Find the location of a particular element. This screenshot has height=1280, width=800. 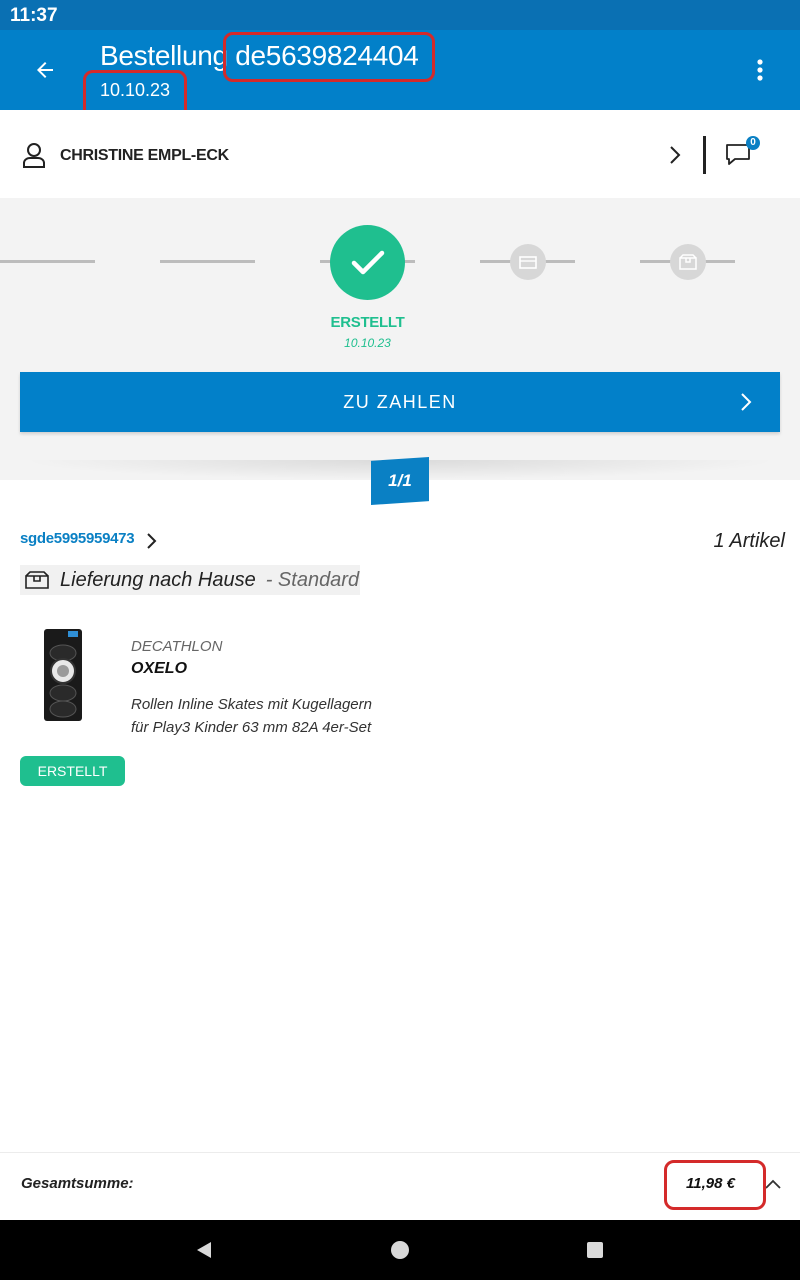

system-nav-bar is located at coordinates (400, 1250).